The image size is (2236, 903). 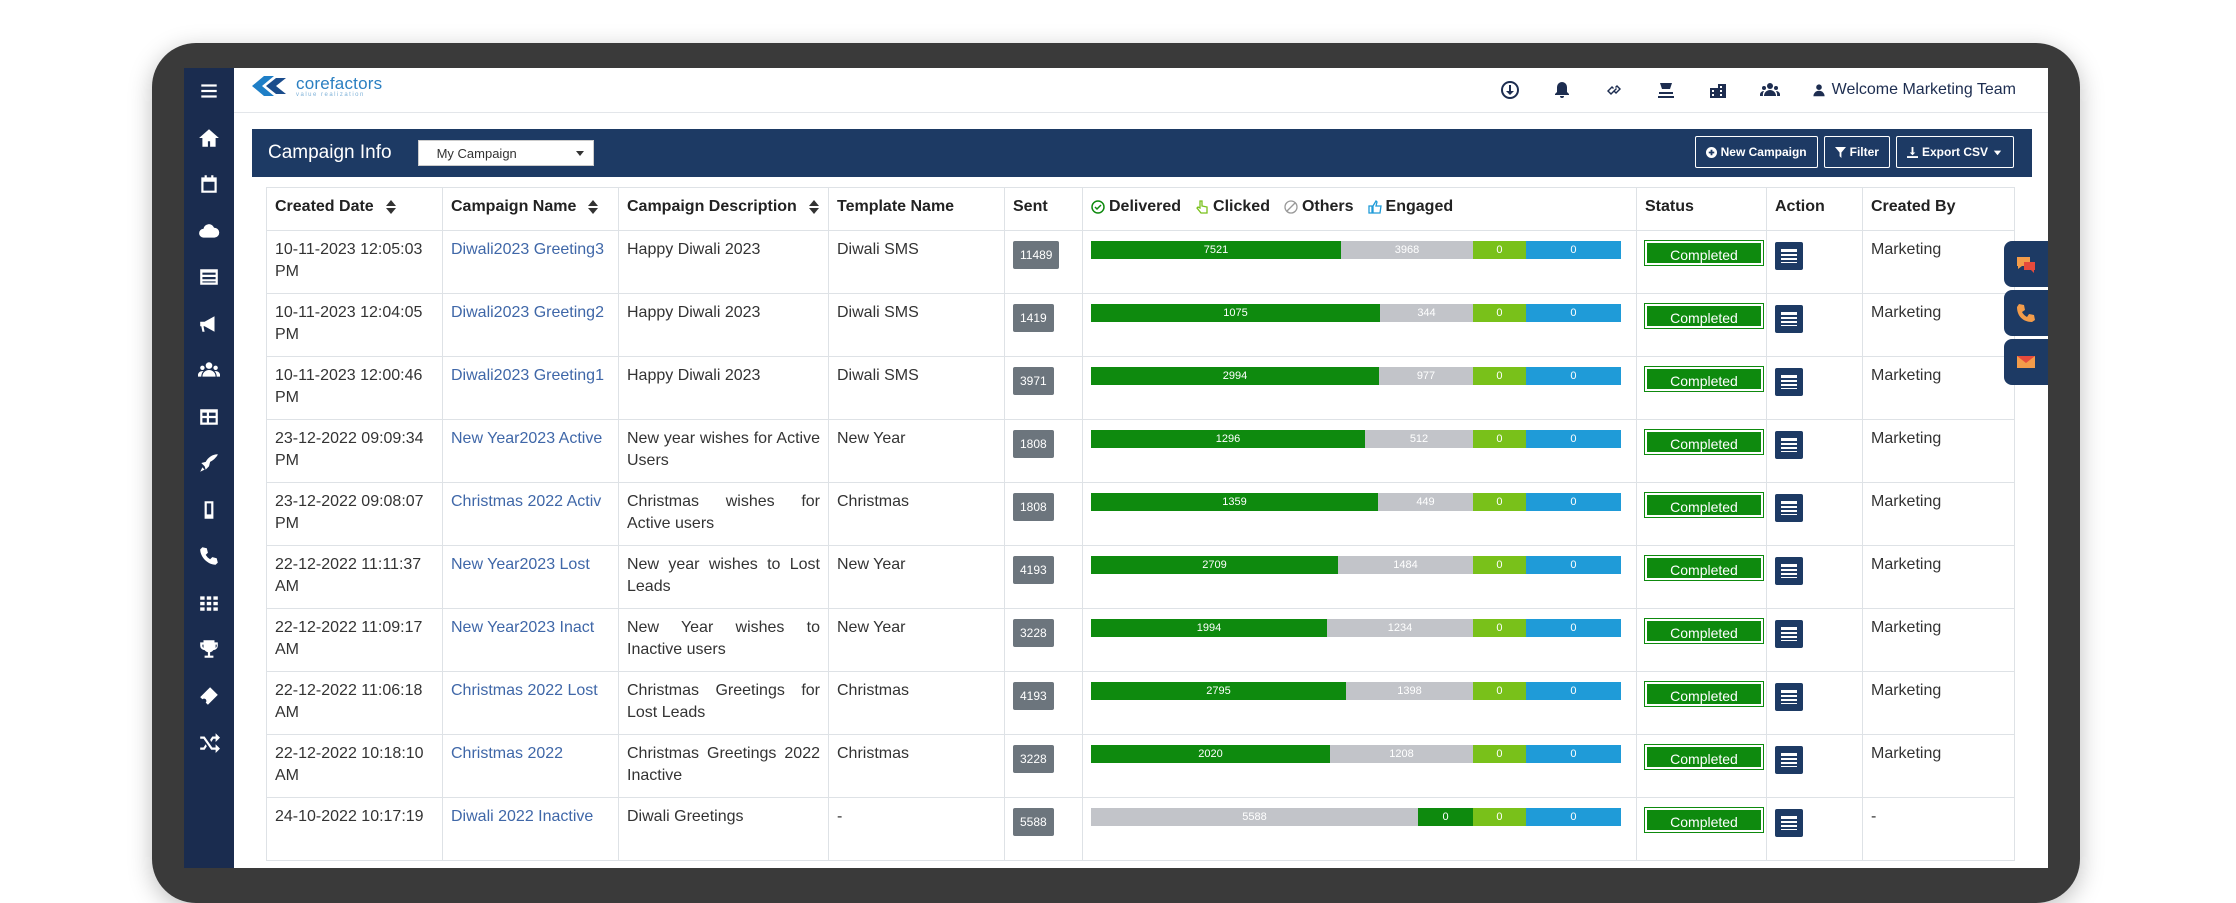 What do you see at coordinates (209, 184) in the screenshot?
I see `calendar-icon` at bounding box center [209, 184].